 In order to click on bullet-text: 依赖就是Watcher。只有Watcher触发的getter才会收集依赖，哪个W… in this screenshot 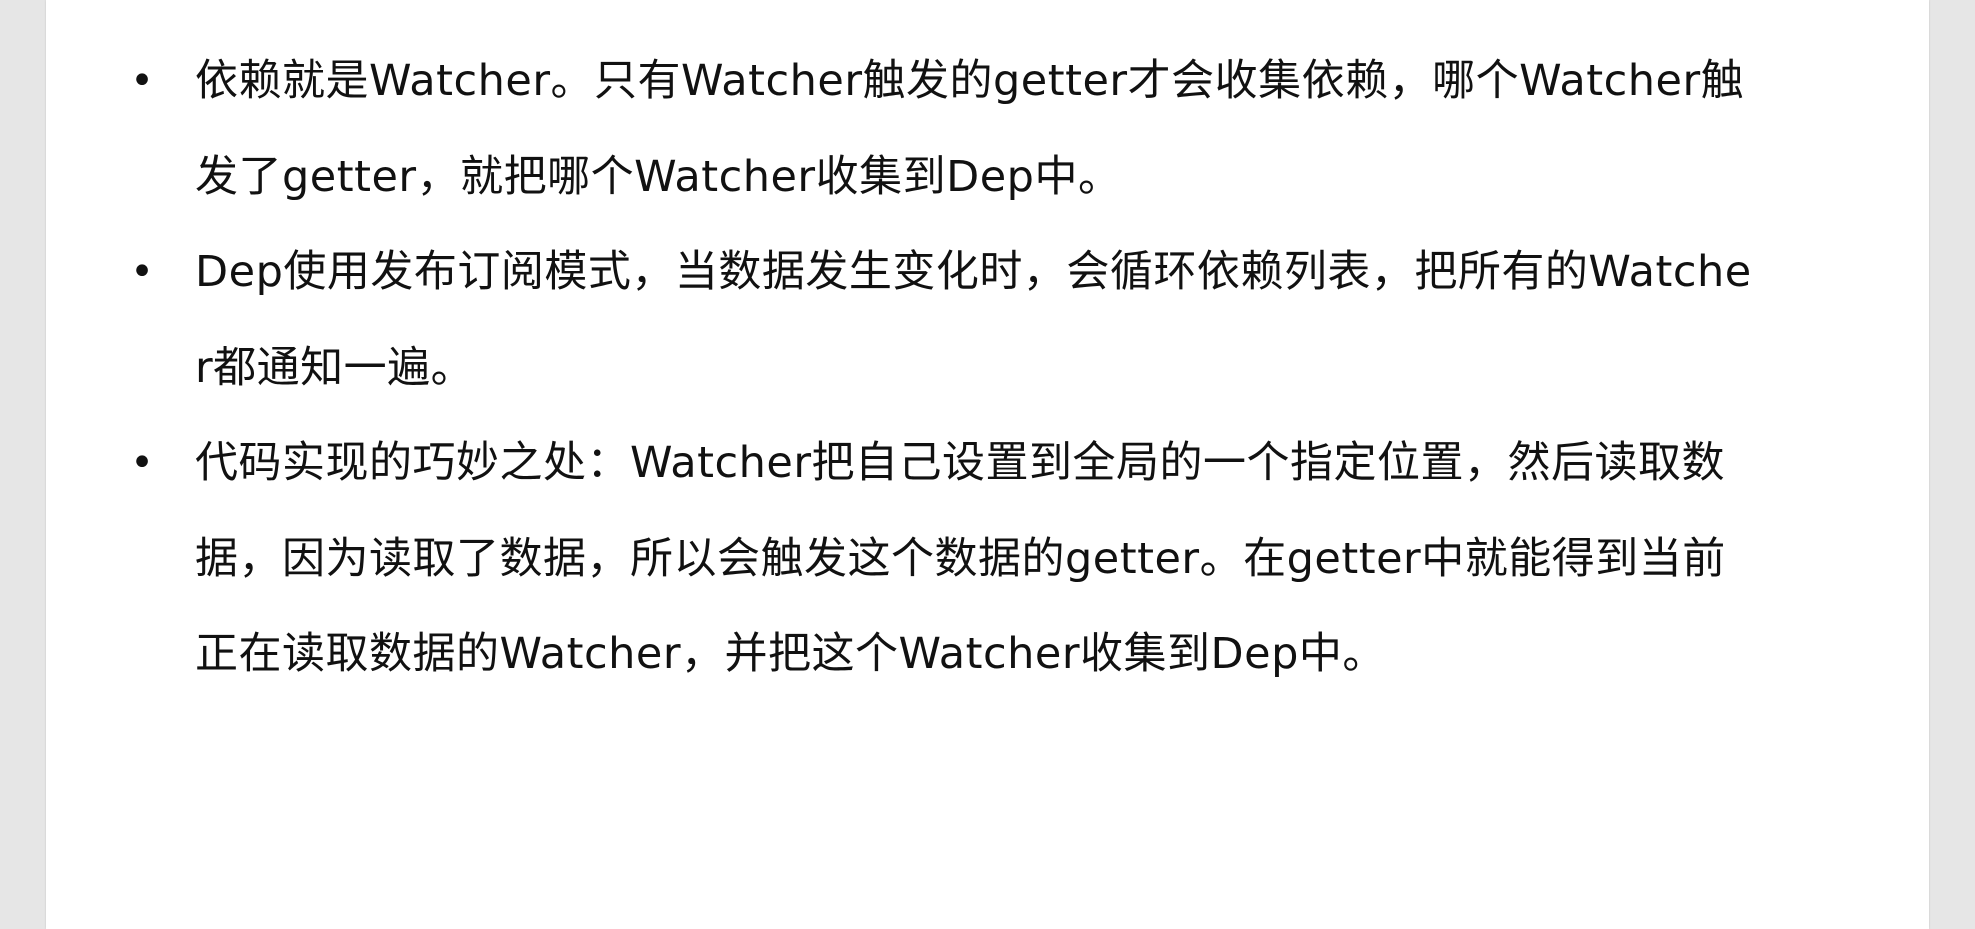, I will do `click(970, 129)`.